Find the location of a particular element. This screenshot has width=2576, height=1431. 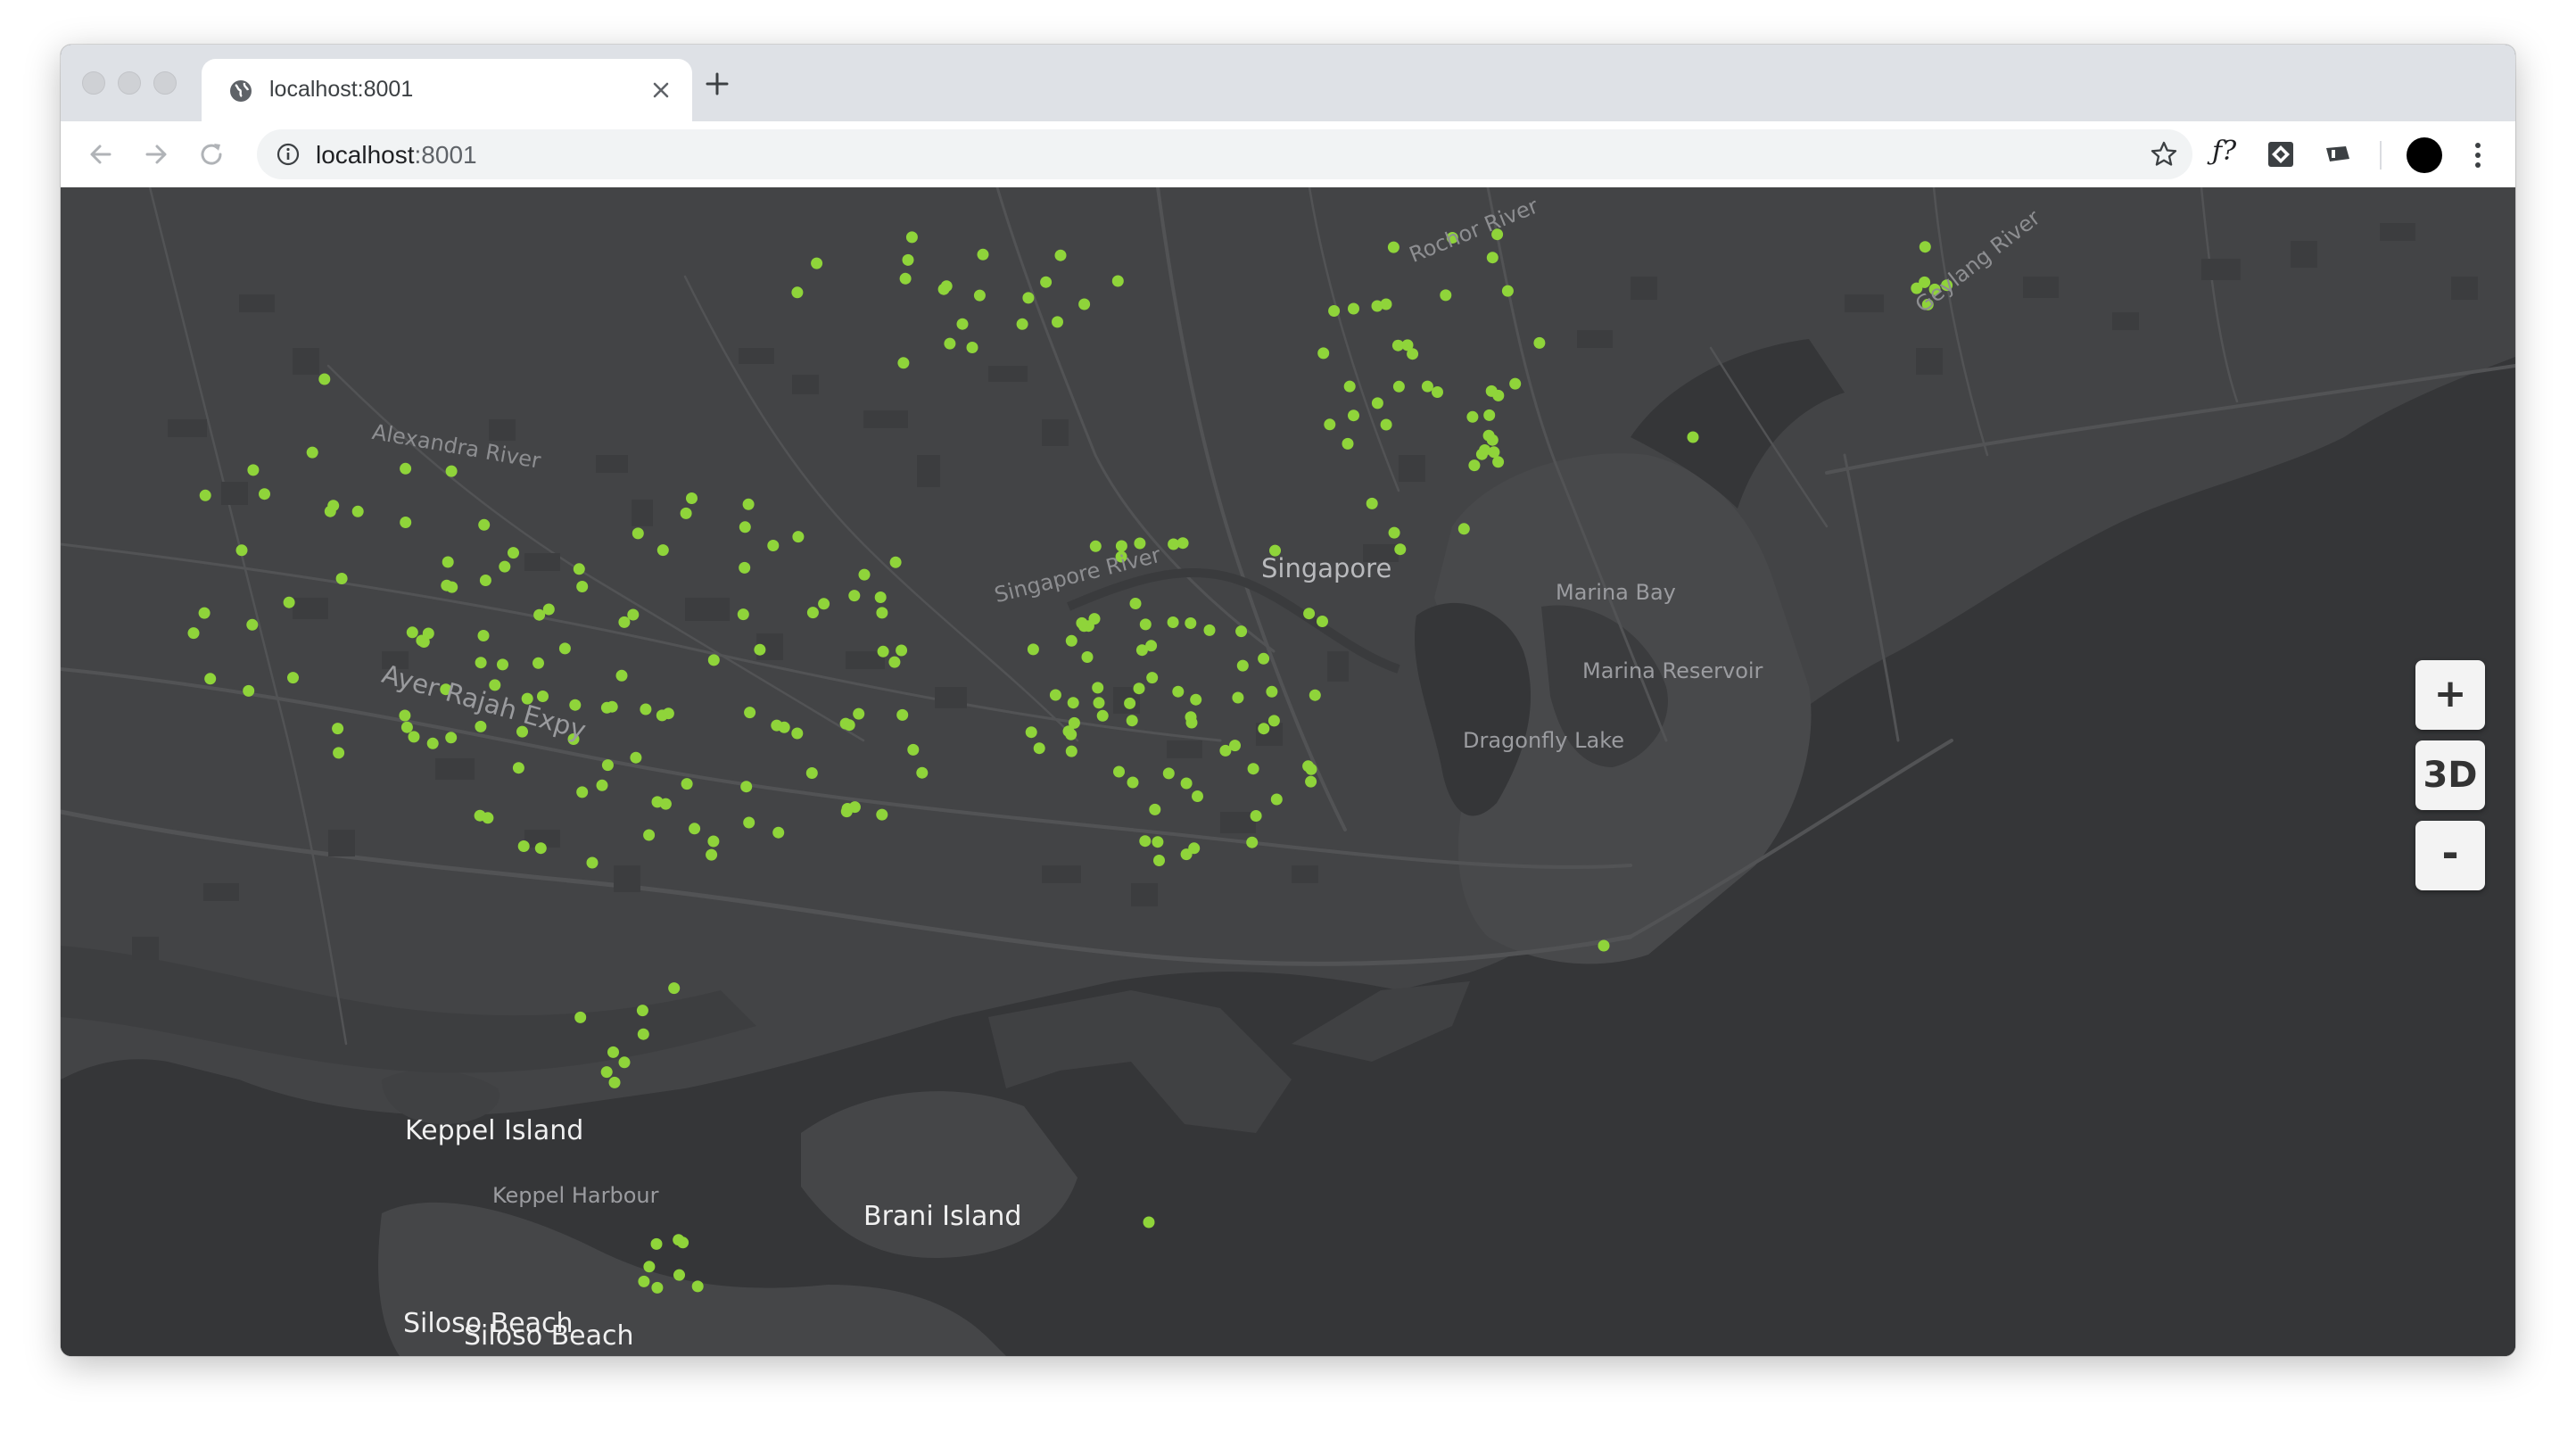

minimize-window-button is located at coordinates (129, 83).